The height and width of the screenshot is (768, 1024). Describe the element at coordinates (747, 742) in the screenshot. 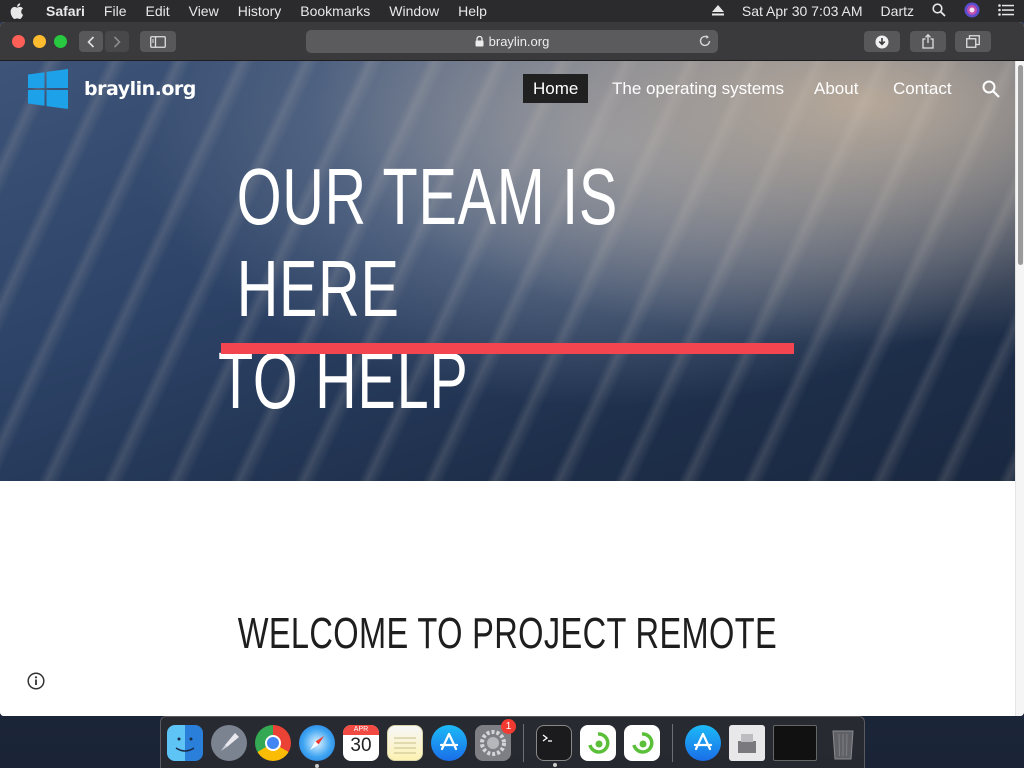

I see `disk-icon` at that location.